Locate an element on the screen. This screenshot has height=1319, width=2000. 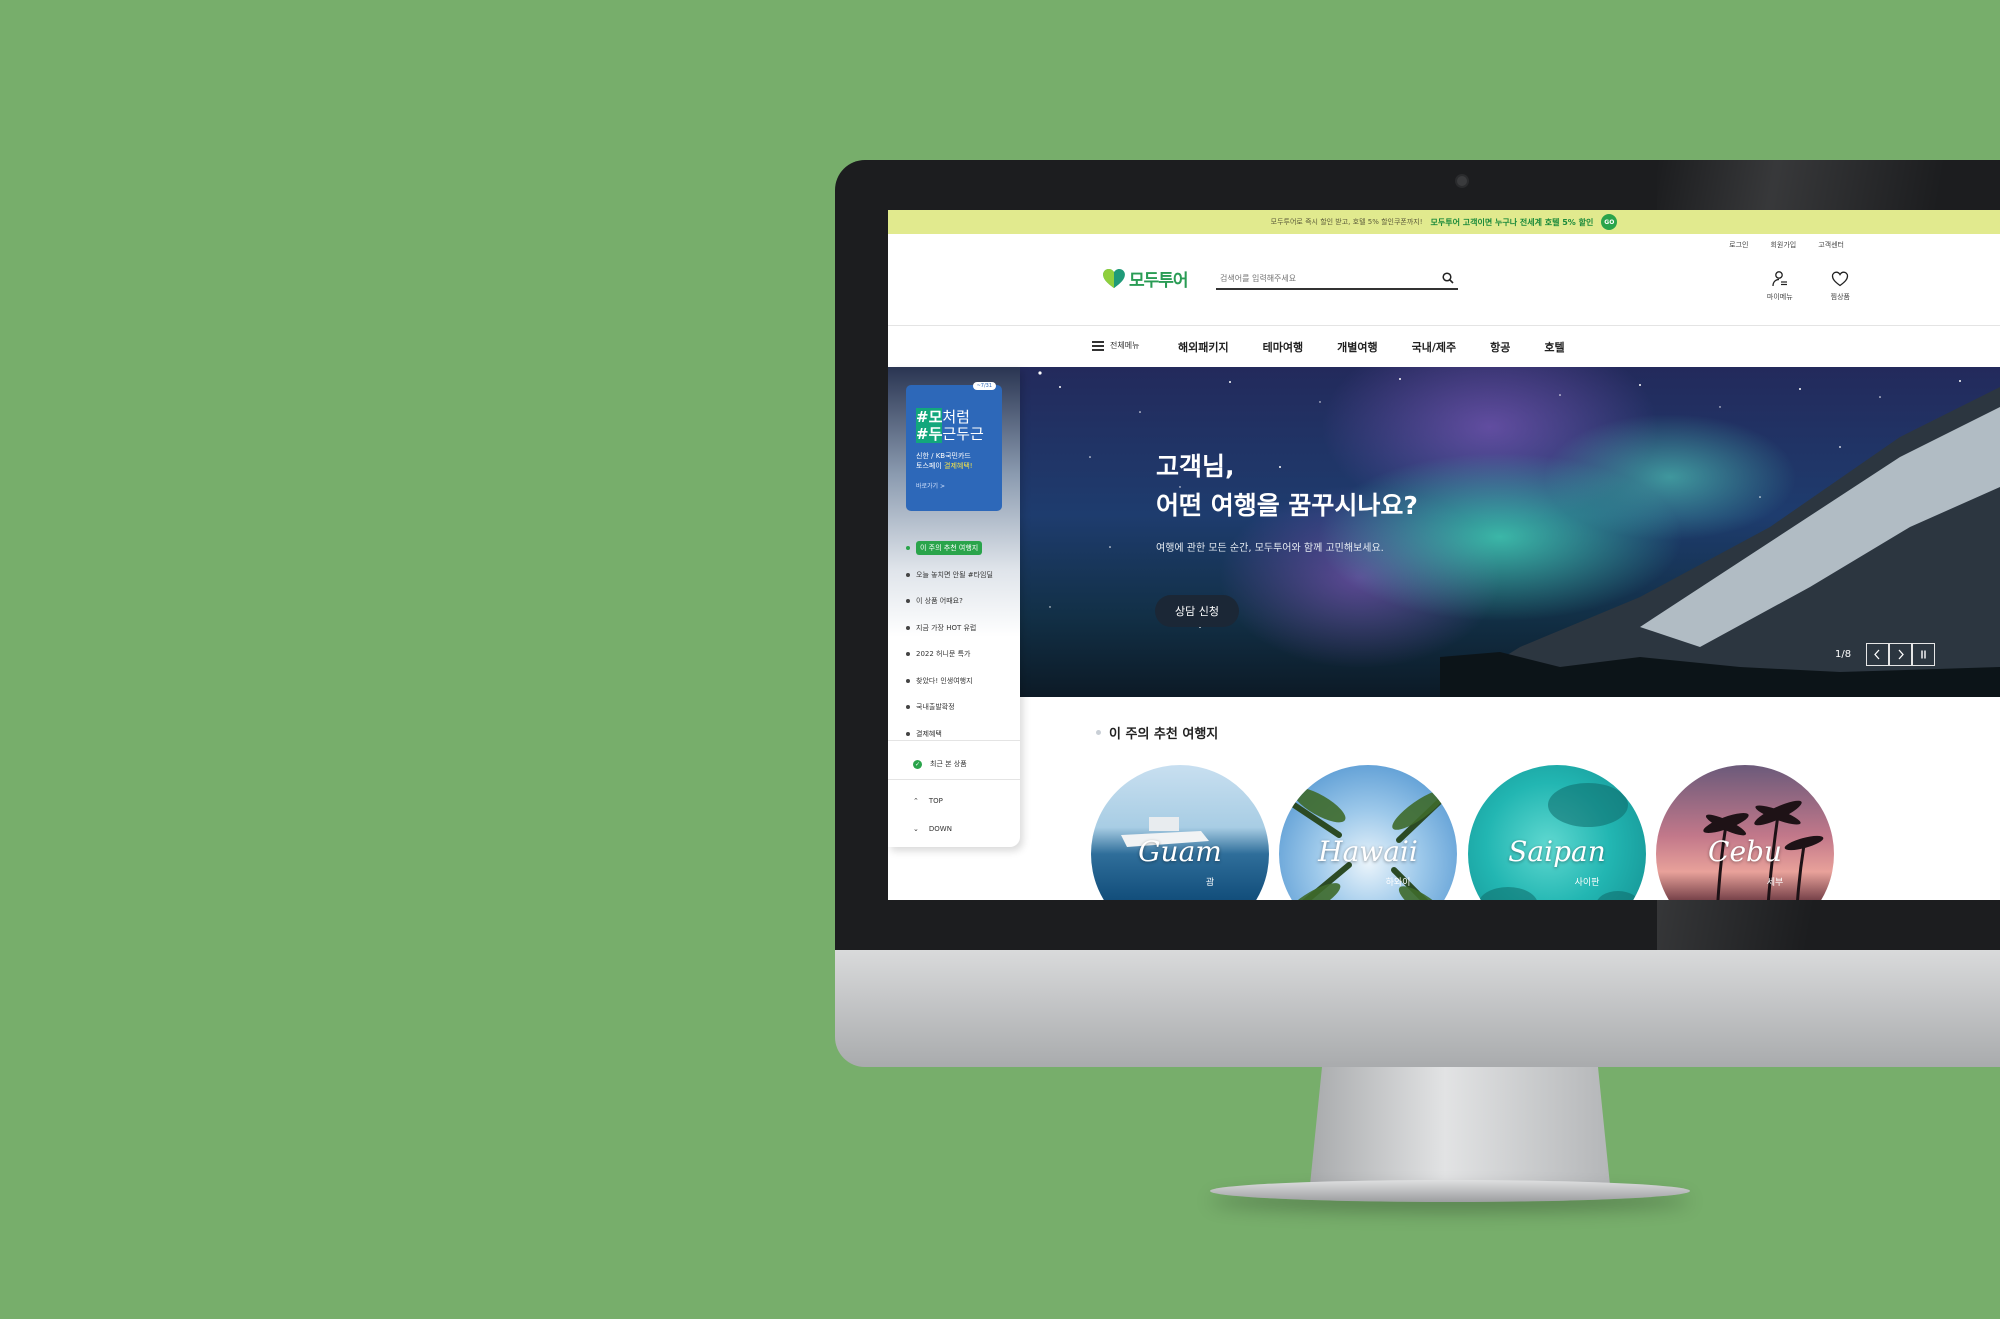
recent-products-label: 최근 본 상품 is located at coordinates (948, 764).